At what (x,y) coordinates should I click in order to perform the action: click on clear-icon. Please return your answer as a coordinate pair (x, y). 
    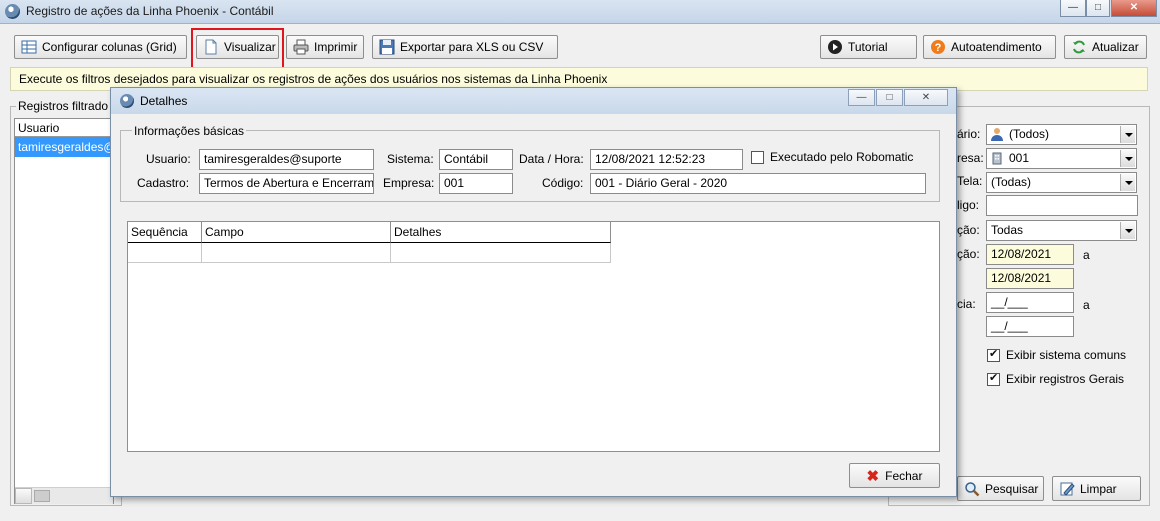
    Looking at the image, I should click on (1067, 489).